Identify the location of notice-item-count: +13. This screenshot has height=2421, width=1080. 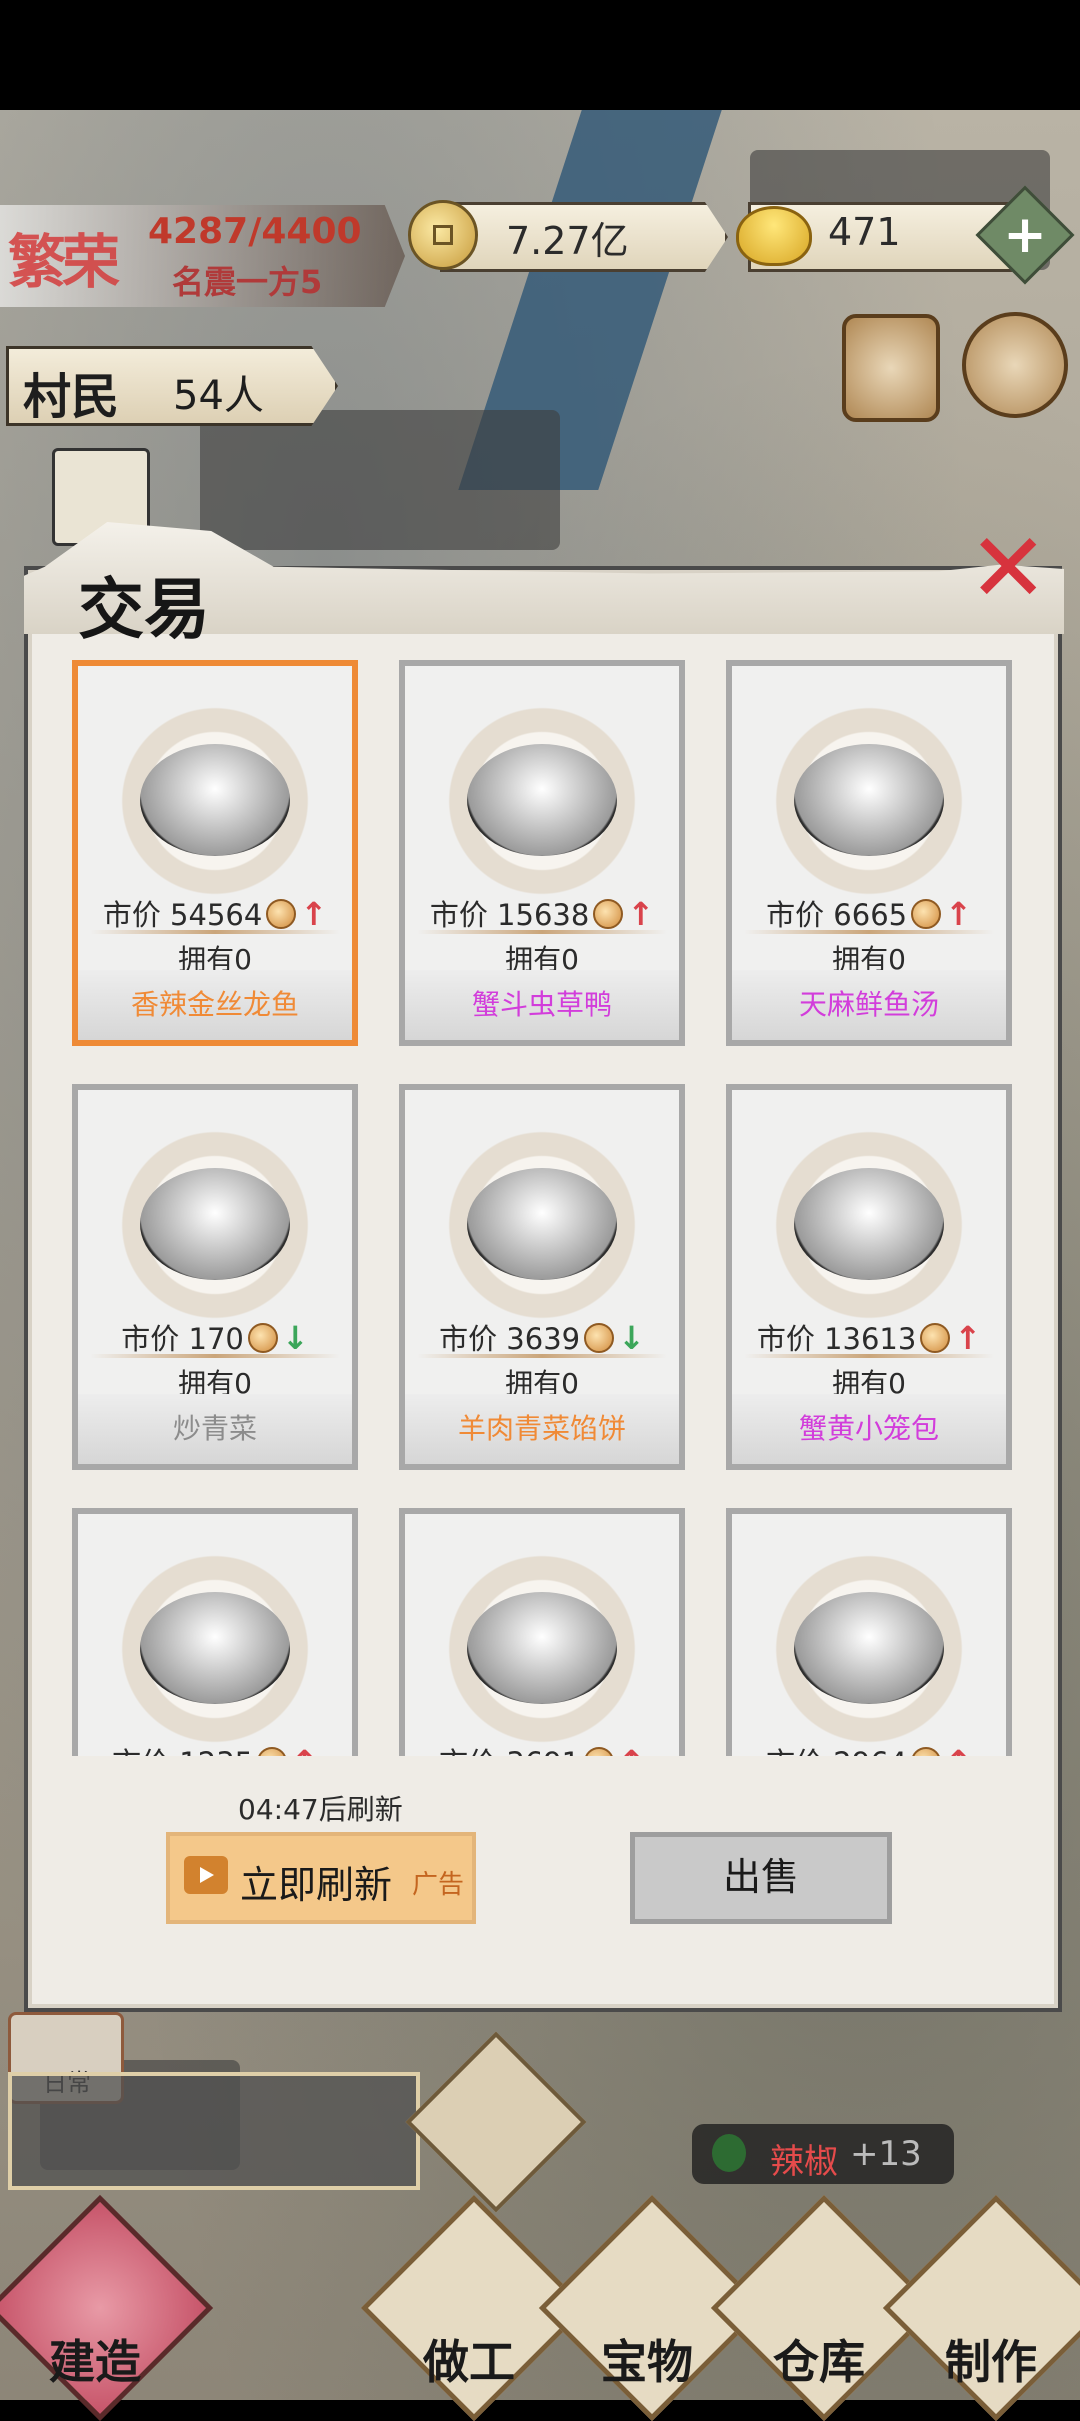
(886, 2154).